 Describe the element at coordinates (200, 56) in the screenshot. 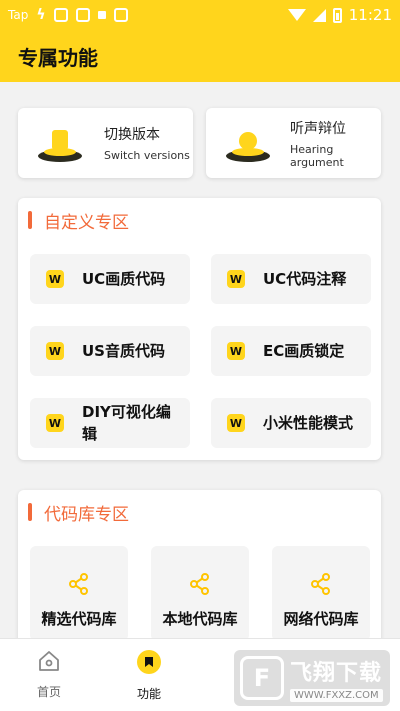

I see `app-header: 专属功能` at that location.